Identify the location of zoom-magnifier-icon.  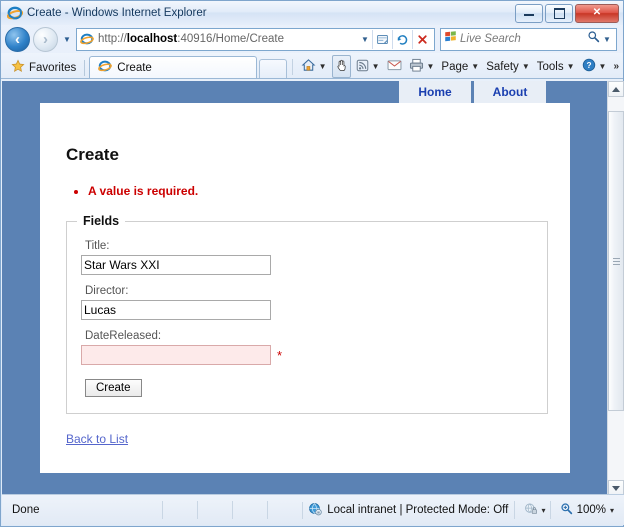
(566, 510).